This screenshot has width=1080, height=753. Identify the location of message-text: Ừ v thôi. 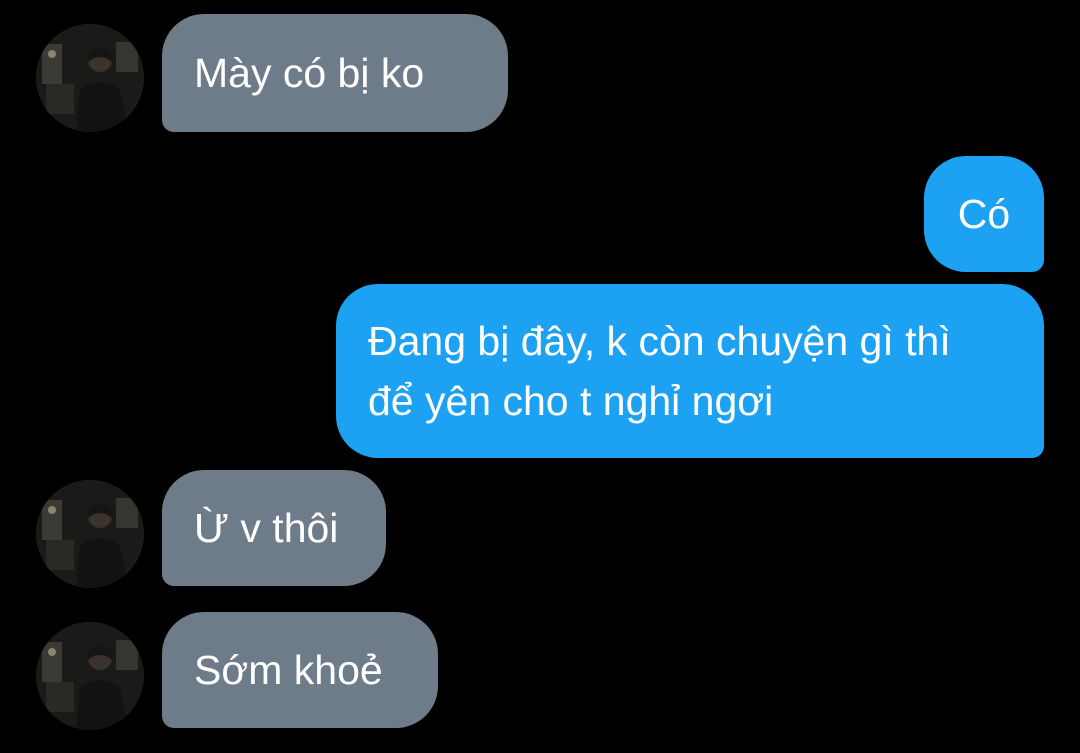
(266, 528).